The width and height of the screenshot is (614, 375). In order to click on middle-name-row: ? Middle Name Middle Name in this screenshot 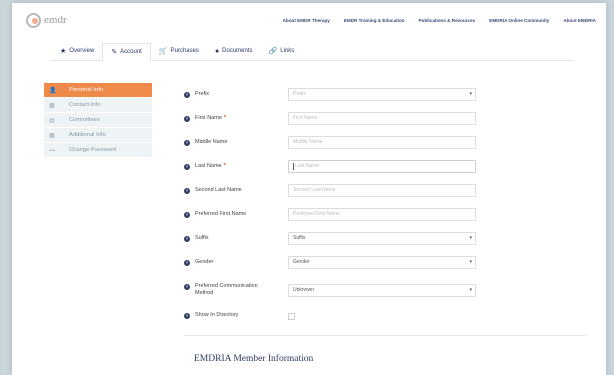, I will do `click(385, 143)`.